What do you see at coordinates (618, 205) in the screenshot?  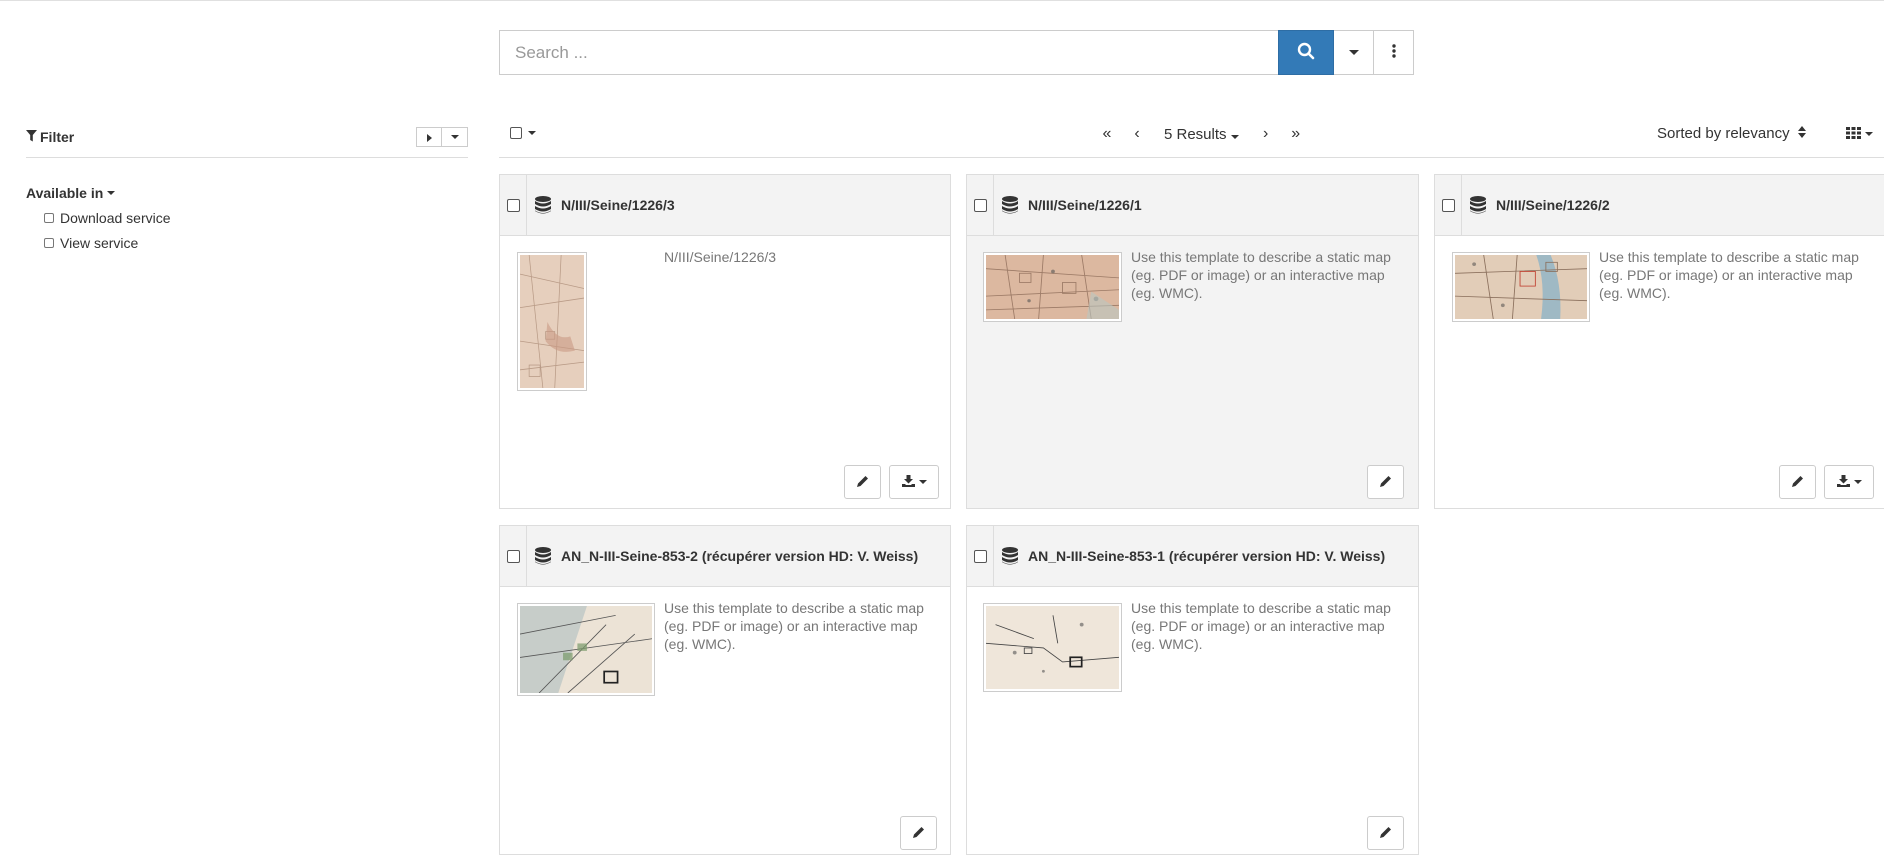 I see `card-title: N/III/Seine/1226/3` at bounding box center [618, 205].